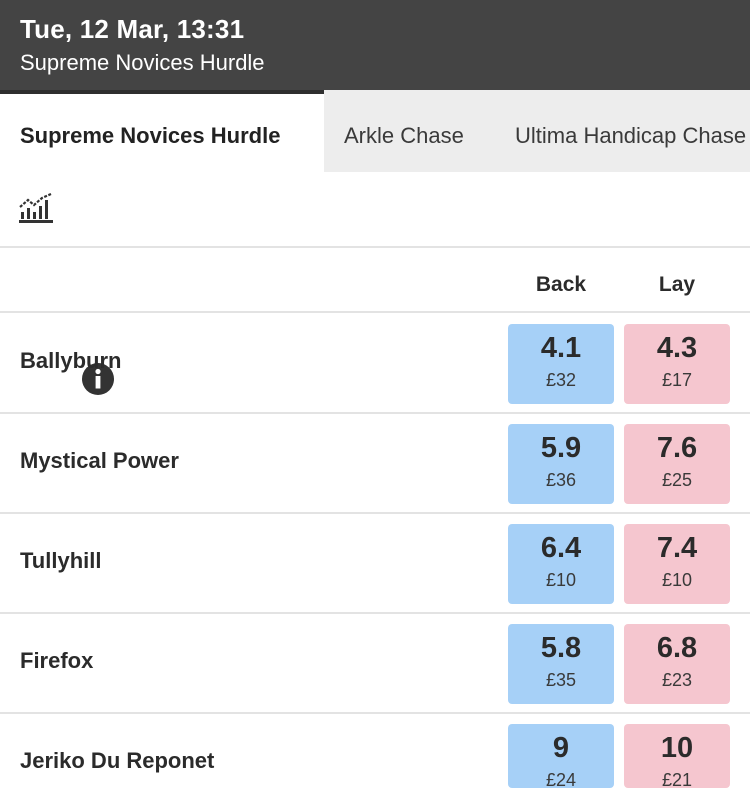  I want to click on back-column-label: Back, so click(561, 284).